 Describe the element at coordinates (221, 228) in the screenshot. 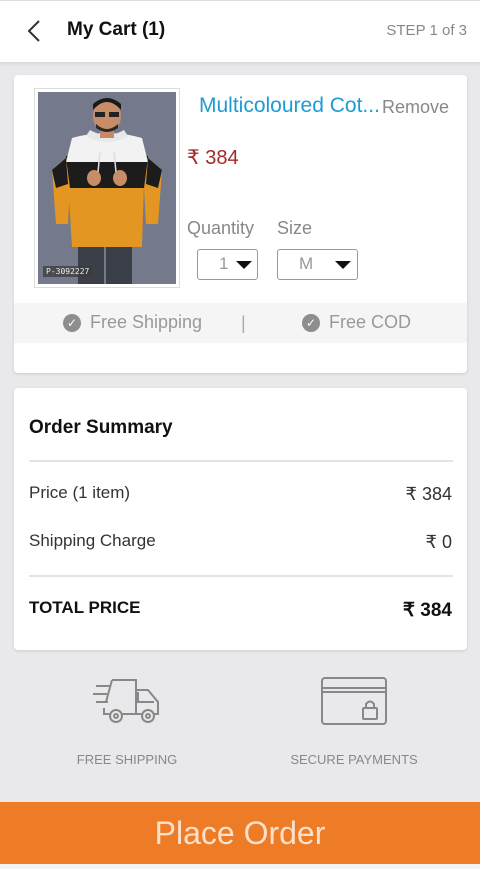

I see `quantity-label: Quantity` at that location.